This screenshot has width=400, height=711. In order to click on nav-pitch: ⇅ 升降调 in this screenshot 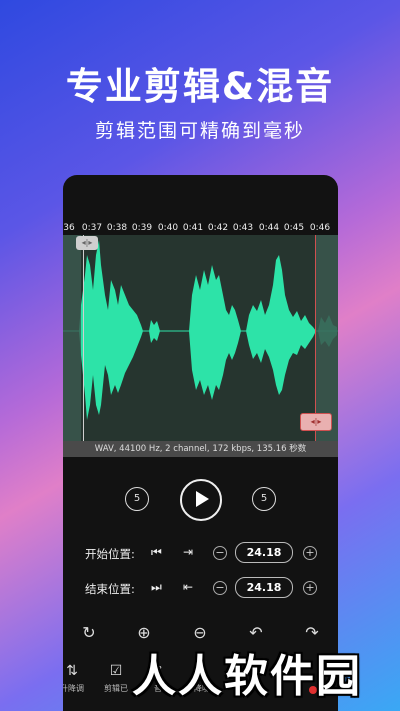, I will do `click(75, 678)`.